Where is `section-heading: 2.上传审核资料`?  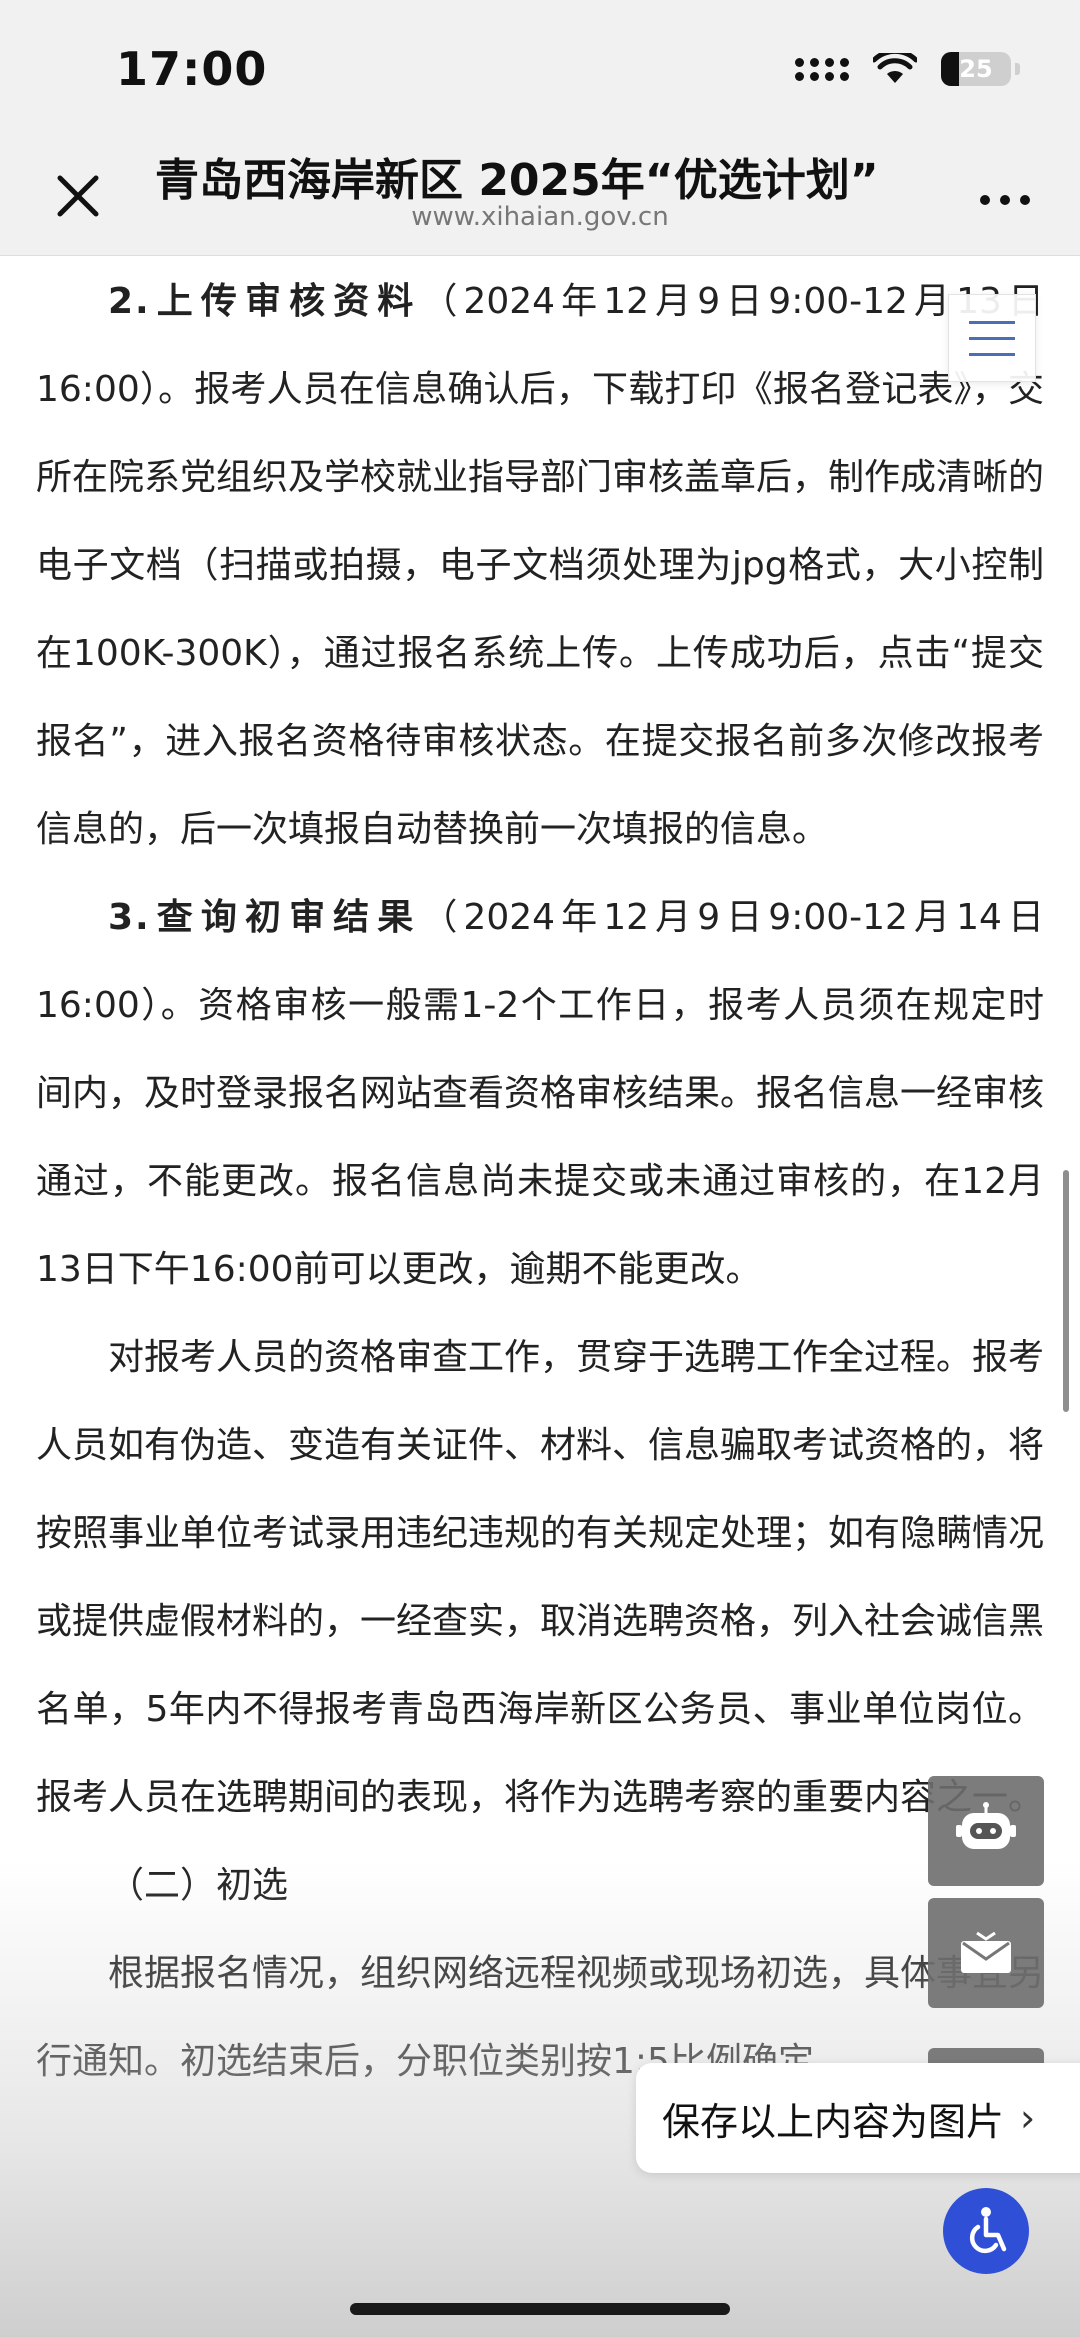 section-heading: 2.上传审核资料 is located at coordinates (265, 301).